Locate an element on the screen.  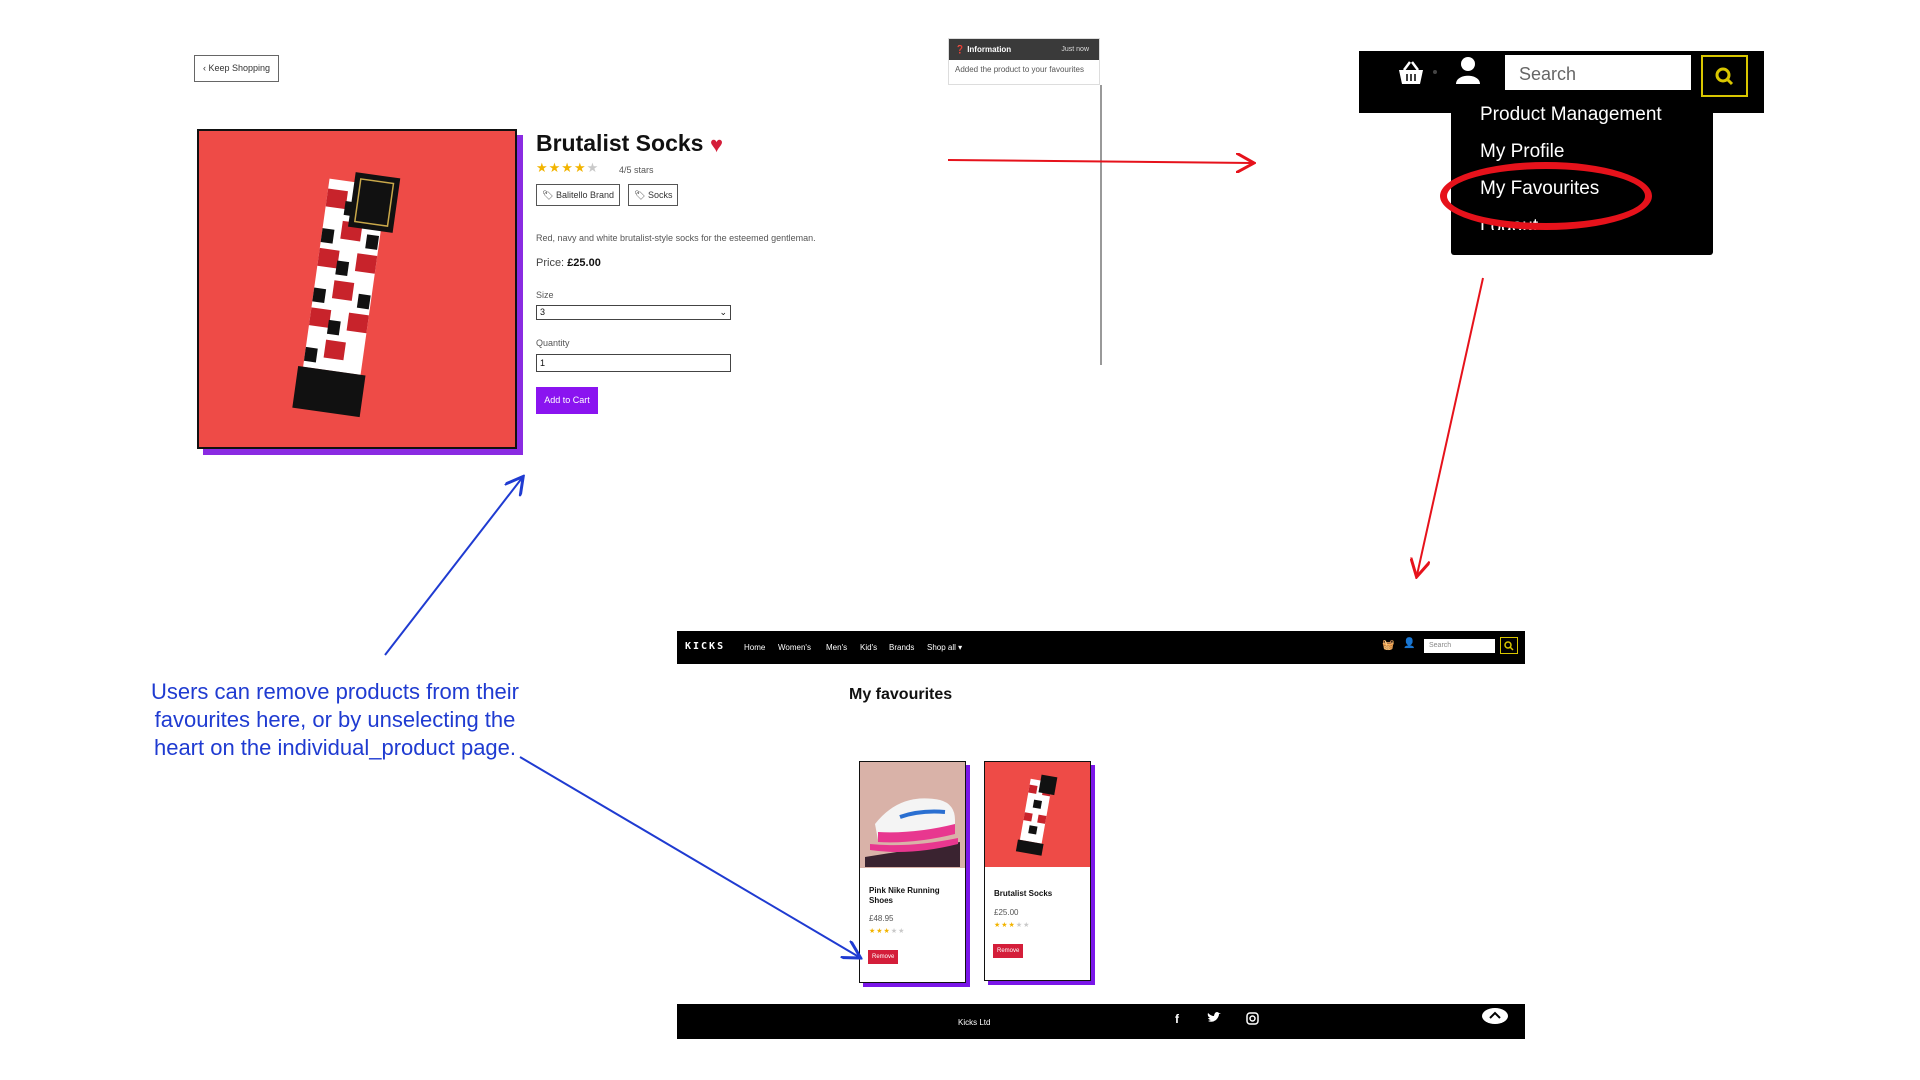
shoe-illustration is located at coordinates (912, 815).